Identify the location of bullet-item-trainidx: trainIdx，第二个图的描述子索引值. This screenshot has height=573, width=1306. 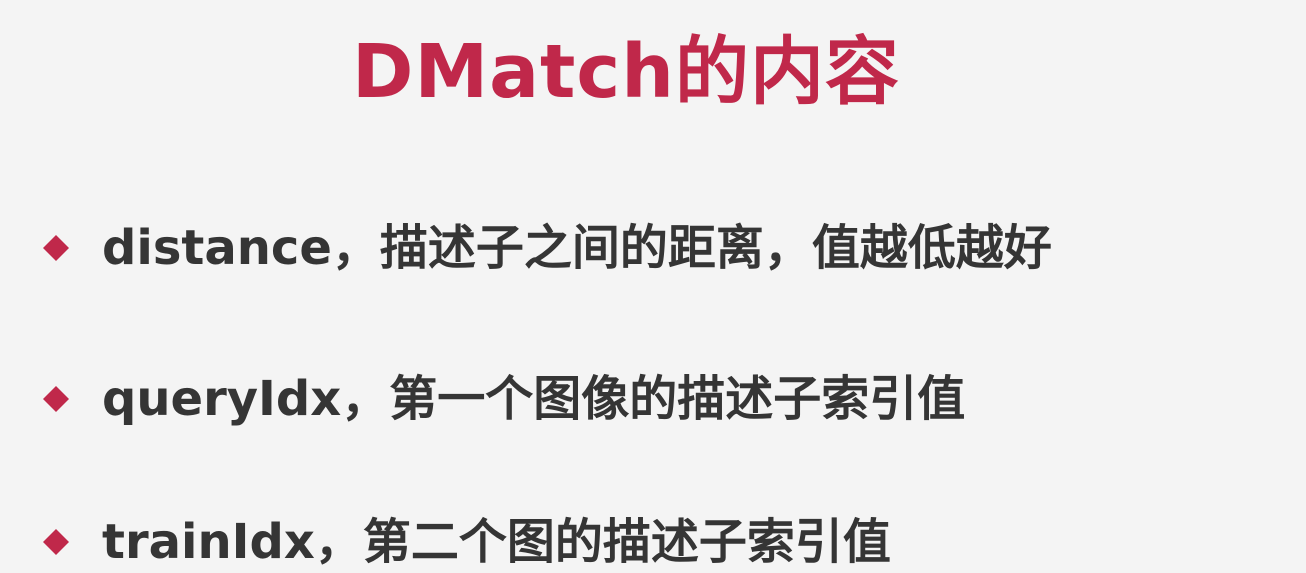
(466, 539).